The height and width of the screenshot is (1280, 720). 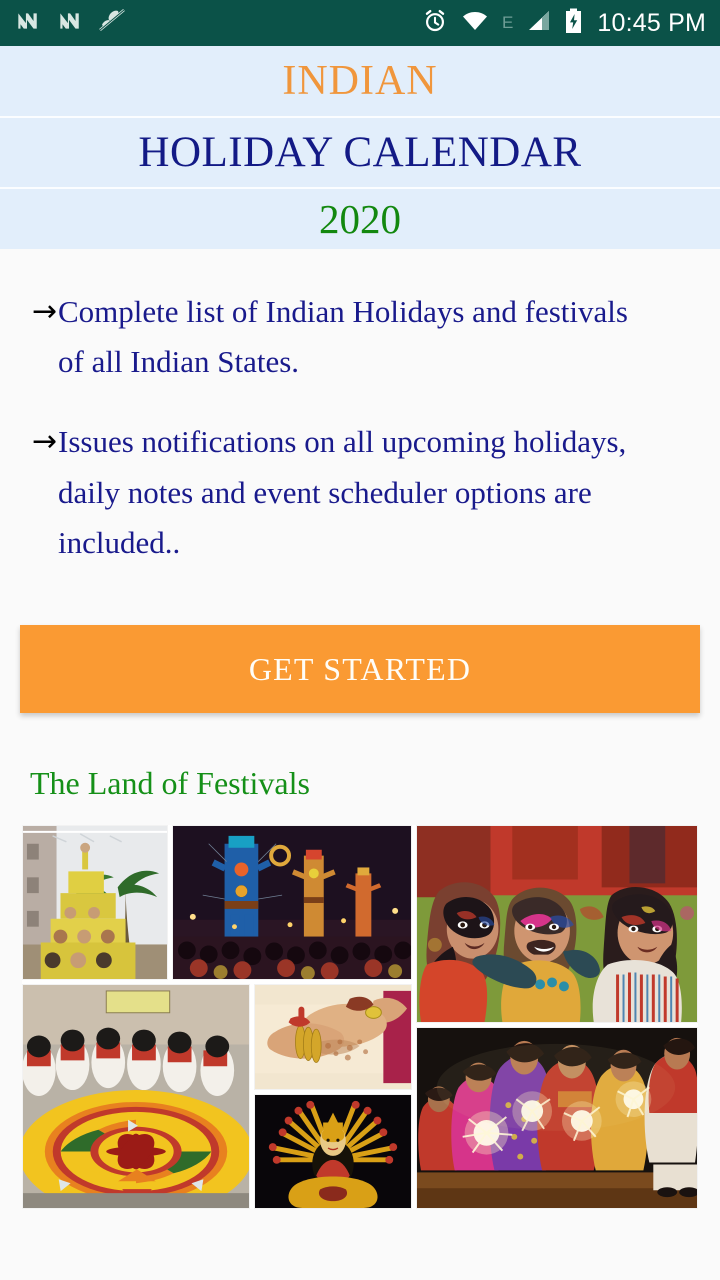 I want to click on collage-right-column, so click(x=557, y=1017).